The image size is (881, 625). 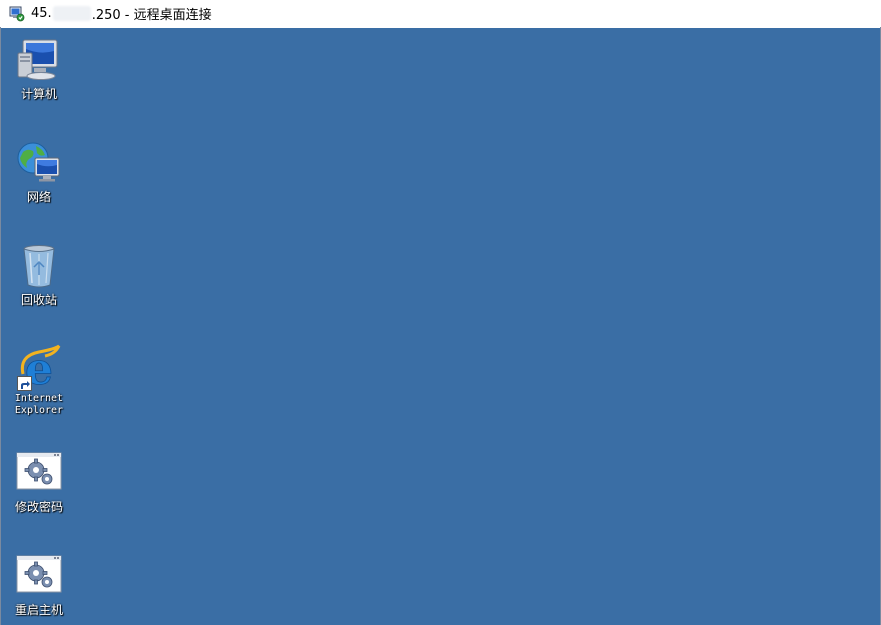 I want to click on redacted-ip-segment, so click(x=71, y=13).